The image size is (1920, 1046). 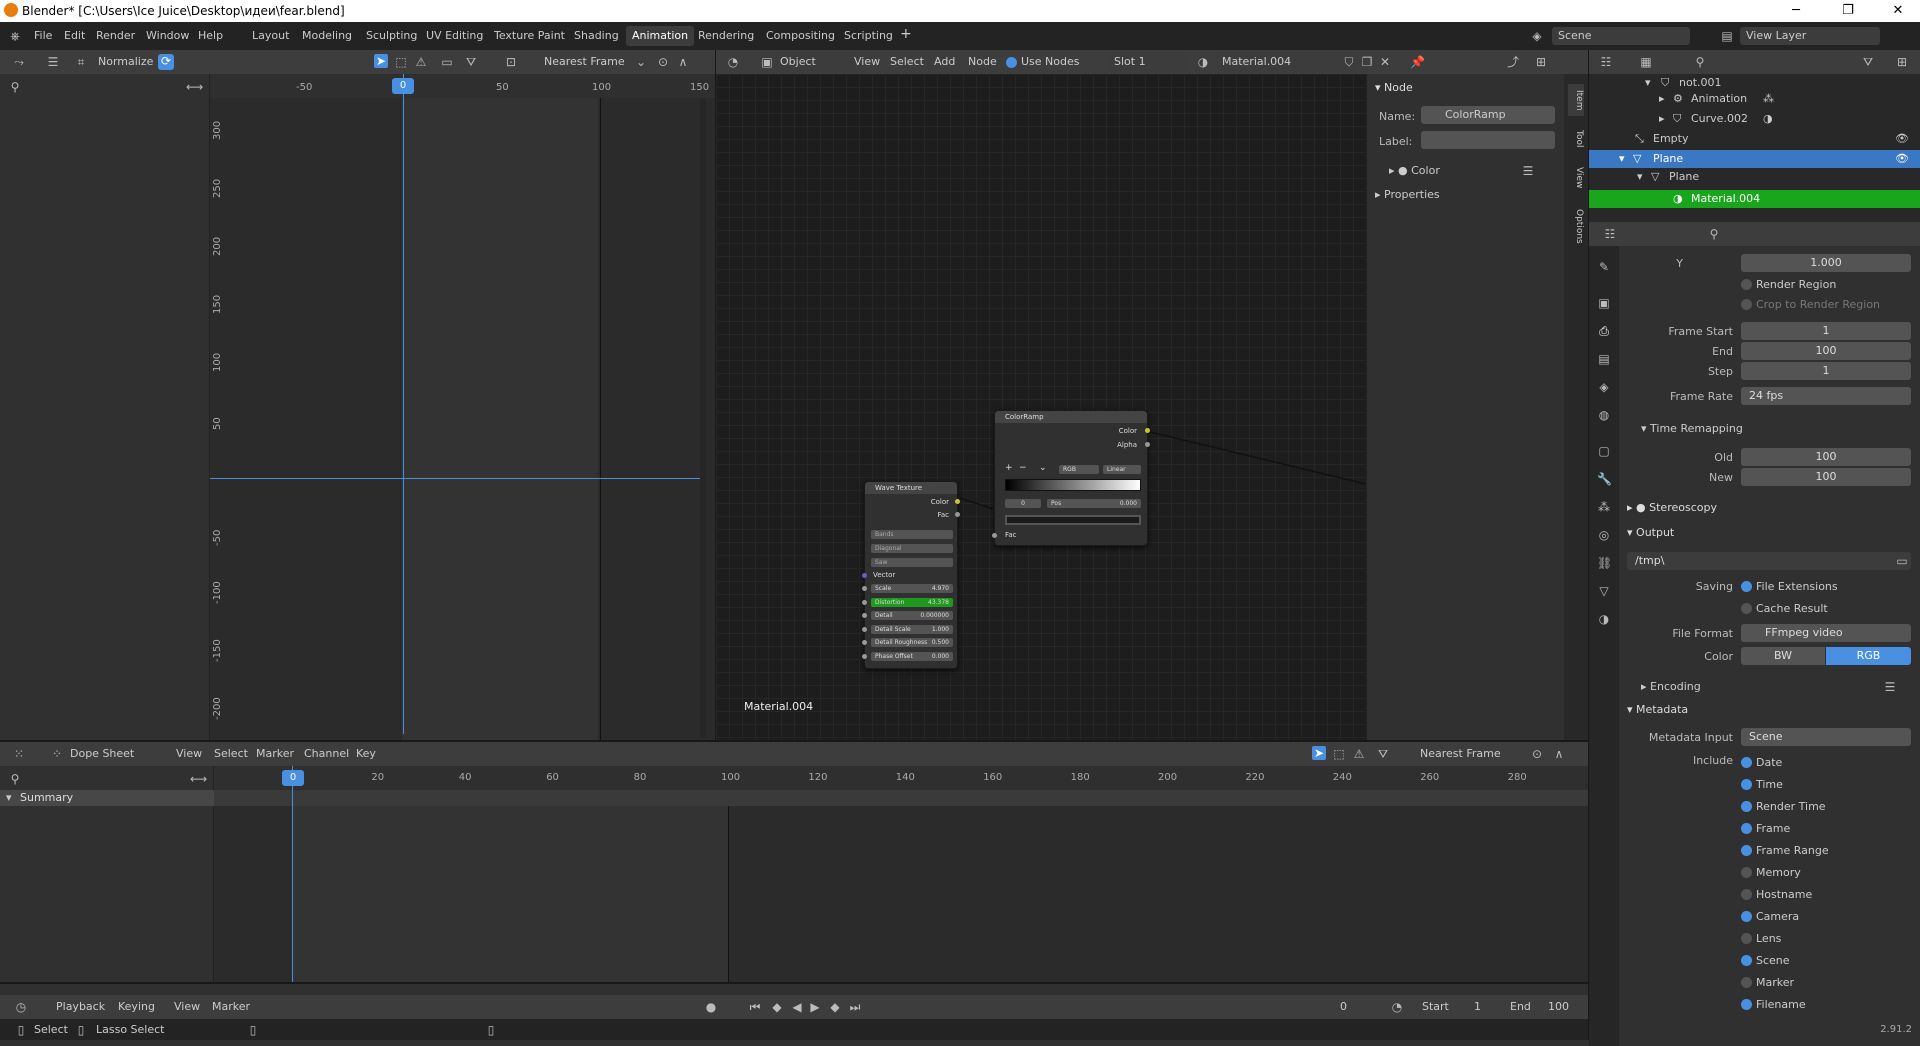 What do you see at coordinates (1043, 468) in the screenshot?
I see `chevron-down-icon: ⌄` at bounding box center [1043, 468].